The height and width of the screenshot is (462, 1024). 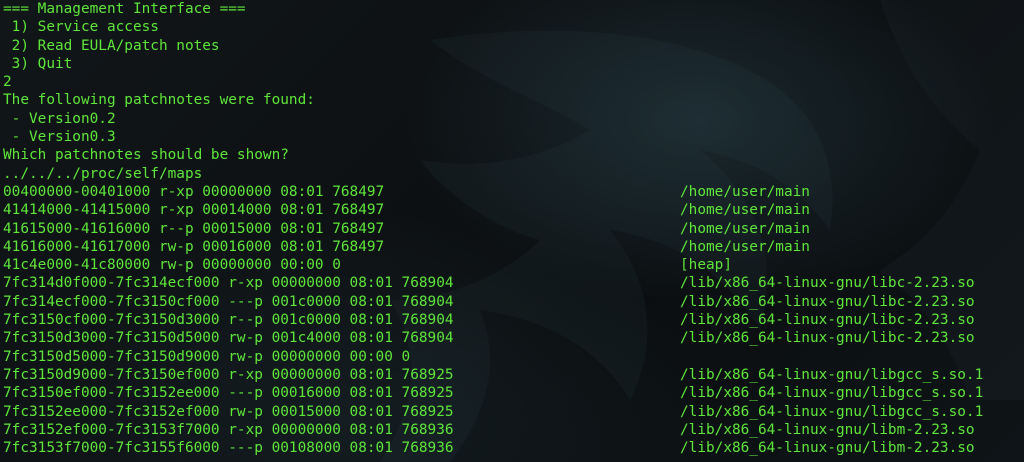 I want to click on maps-address-range: 41c4e000-41c80000 rw-p 00000000 00:00 0, so click(x=172, y=265).